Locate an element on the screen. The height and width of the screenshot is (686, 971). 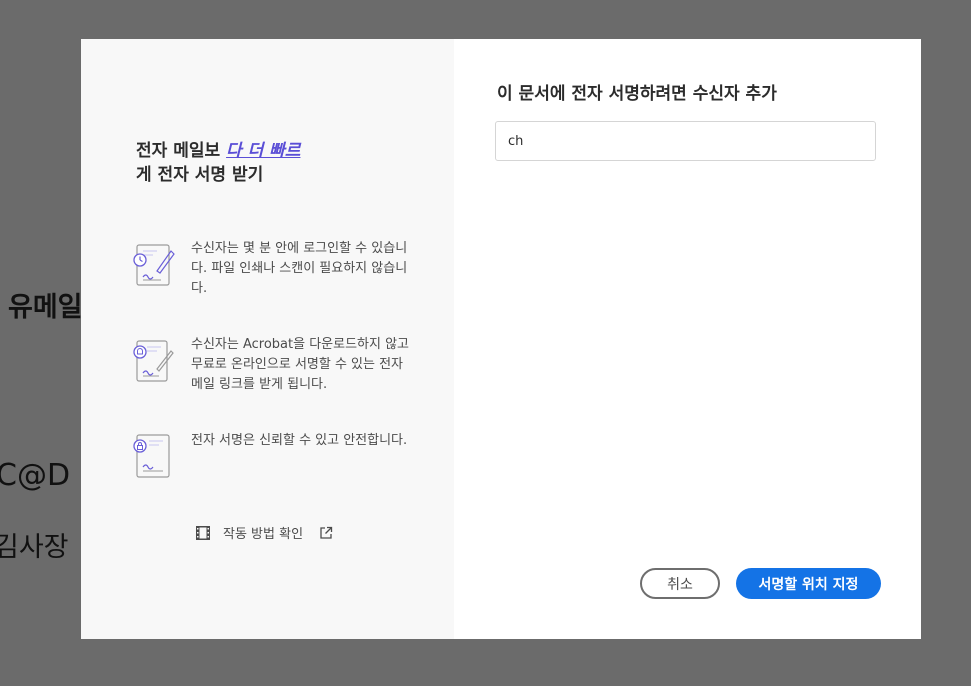
how-it-works-link: 작동 방법 확인 is located at coordinates (264, 532).